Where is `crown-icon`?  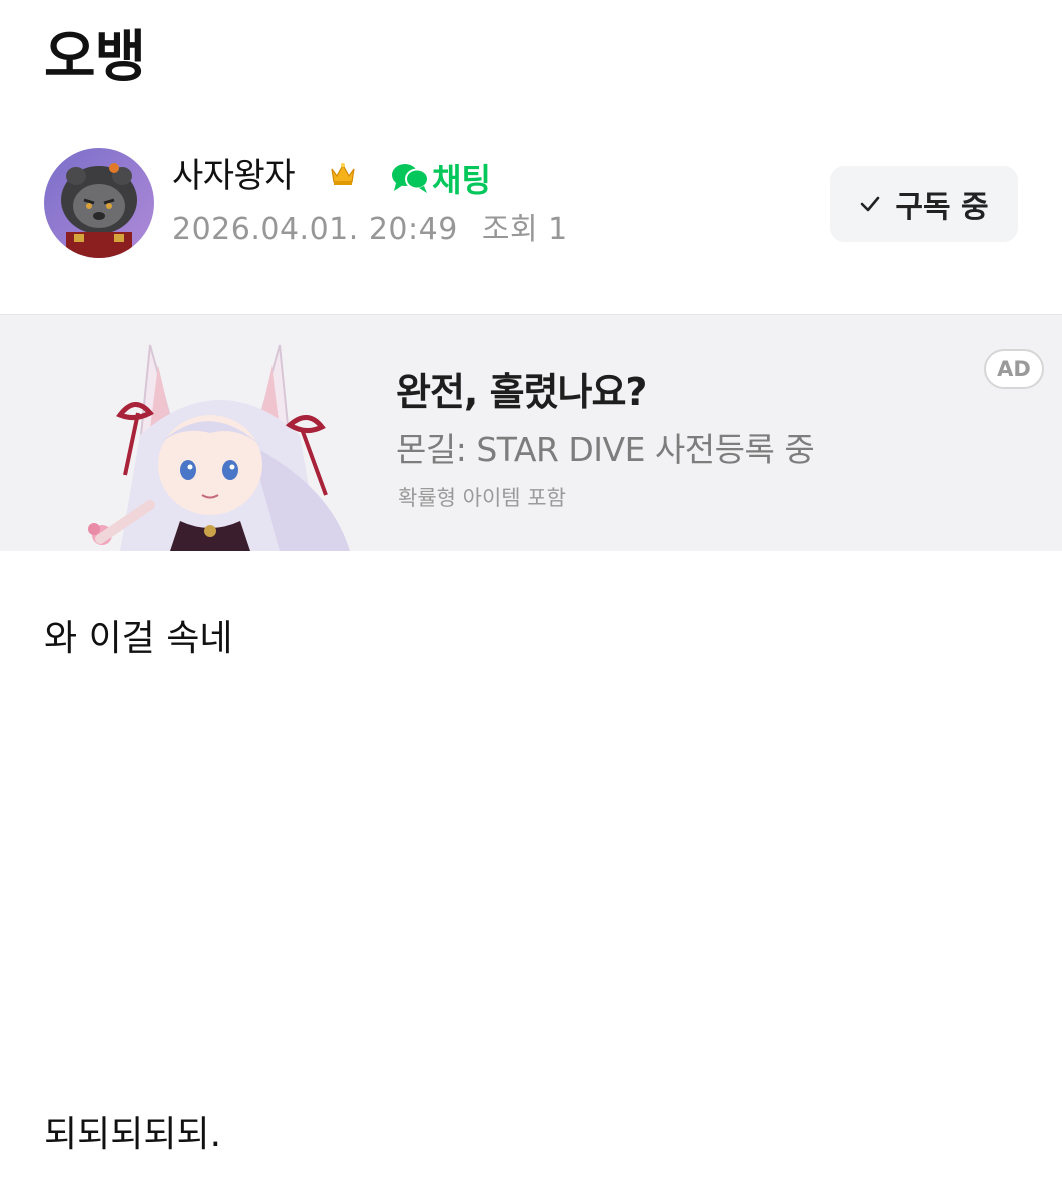 crown-icon is located at coordinates (343, 174).